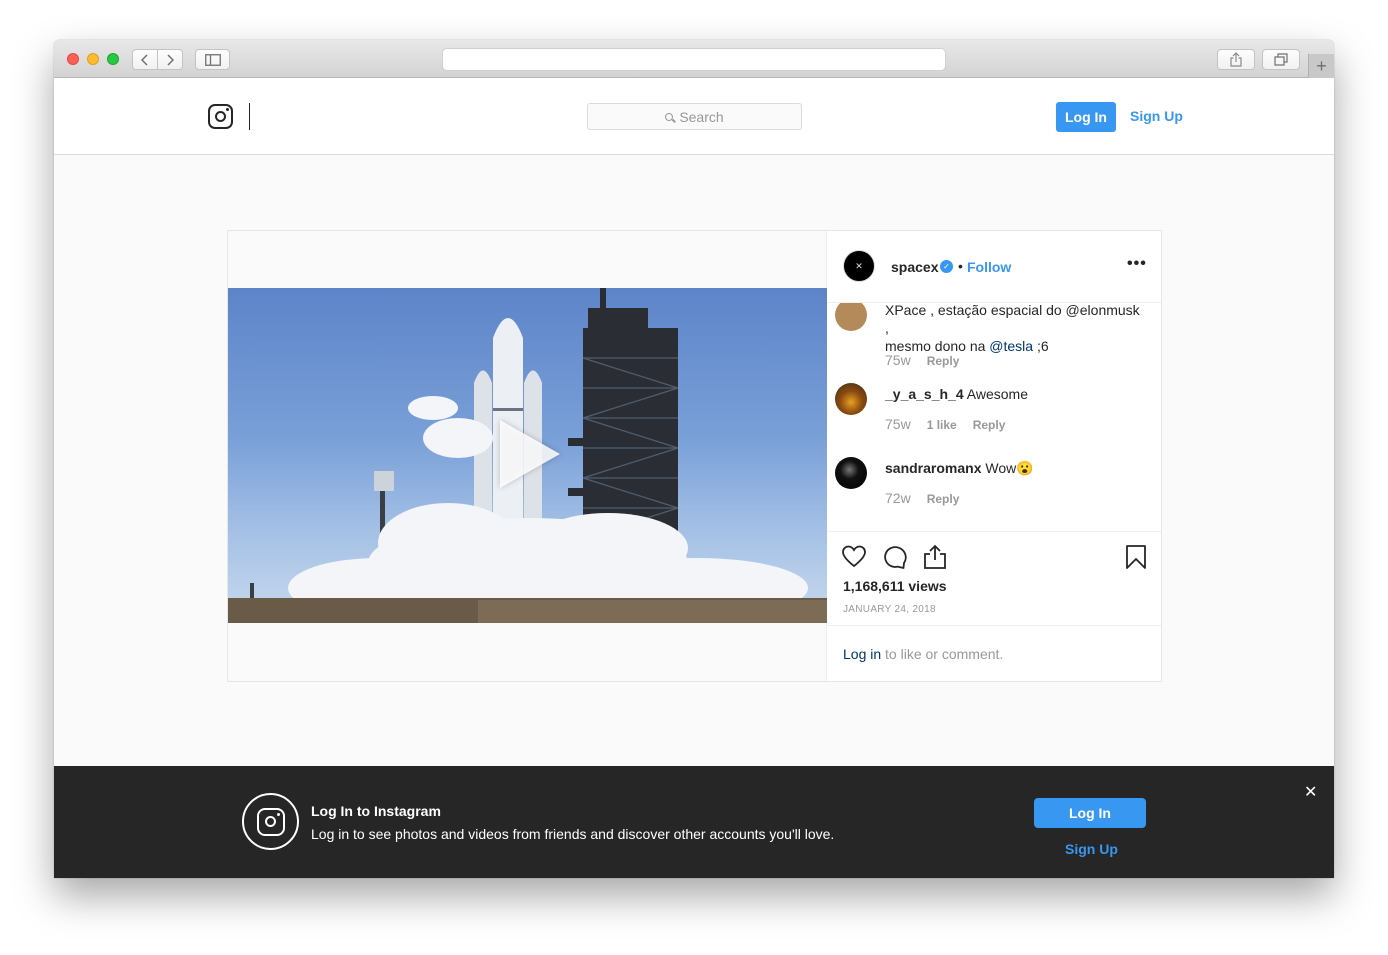  What do you see at coordinates (1136, 557) in the screenshot?
I see `bookmark-icon` at bounding box center [1136, 557].